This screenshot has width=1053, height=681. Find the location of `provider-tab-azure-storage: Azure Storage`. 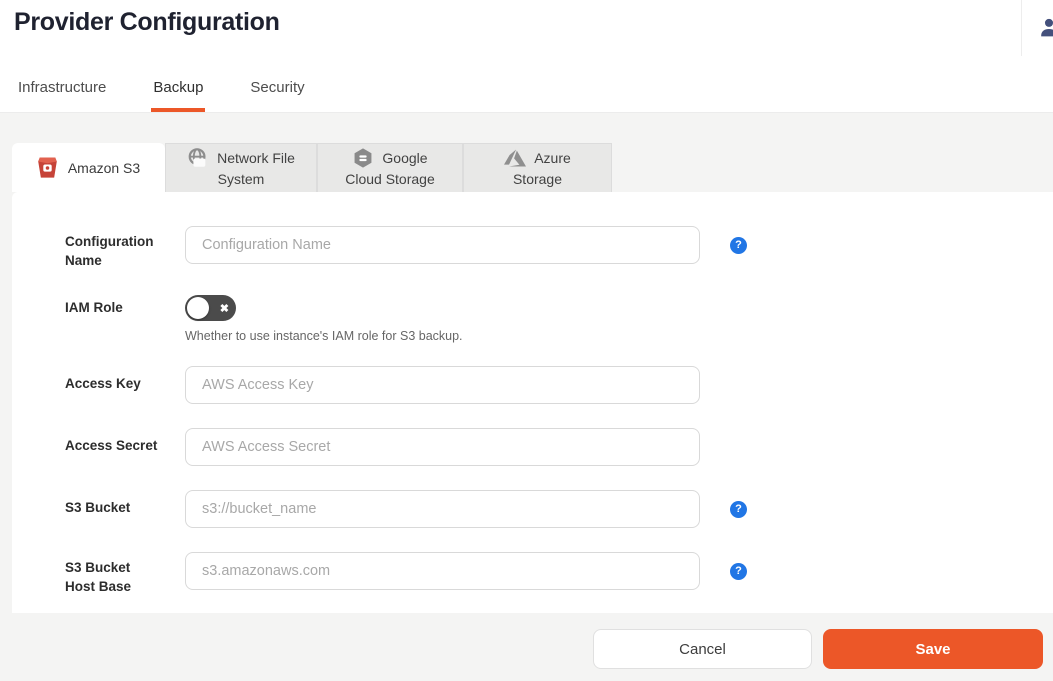

provider-tab-azure-storage: Azure Storage is located at coordinates (537, 167).